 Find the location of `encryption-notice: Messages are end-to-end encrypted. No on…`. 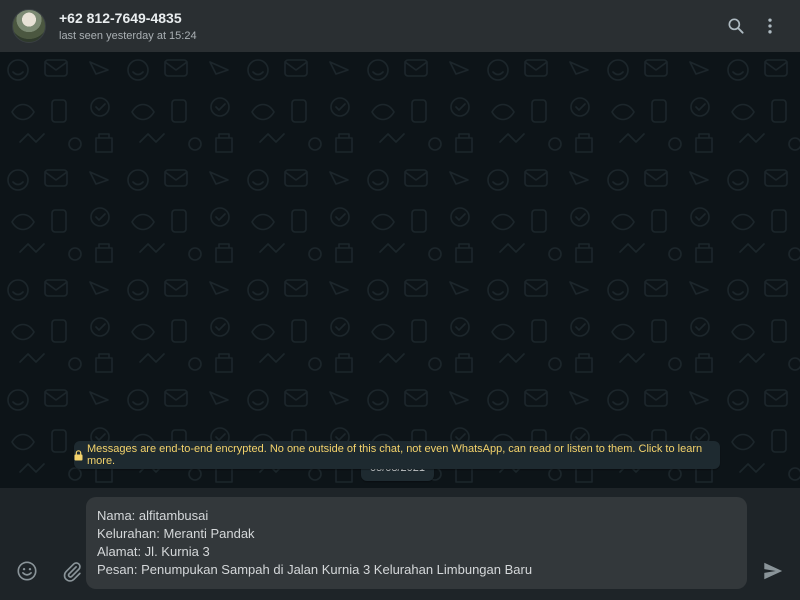

encryption-notice: Messages are end-to-end encrypted. No on… is located at coordinates (397, 455).